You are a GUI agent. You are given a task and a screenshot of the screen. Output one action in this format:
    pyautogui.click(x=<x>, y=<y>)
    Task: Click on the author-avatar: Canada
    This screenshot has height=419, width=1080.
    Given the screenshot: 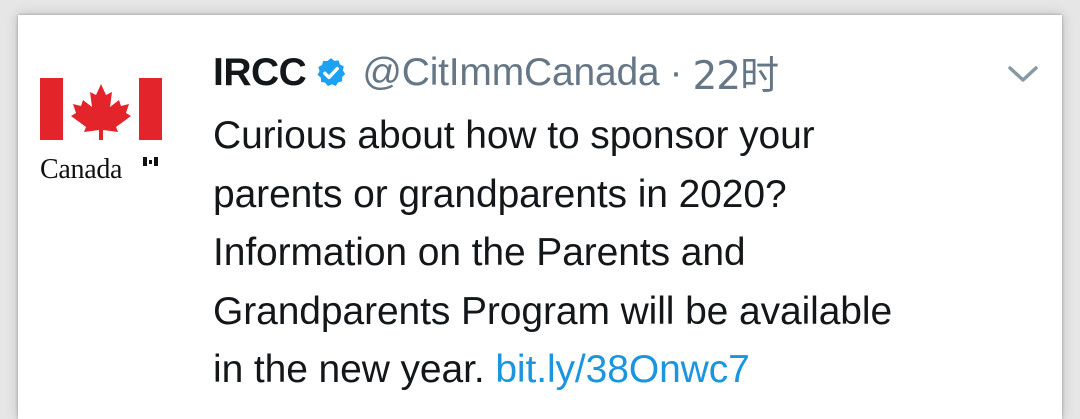 What is the action you would take?
    pyautogui.click(x=101, y=141)
    